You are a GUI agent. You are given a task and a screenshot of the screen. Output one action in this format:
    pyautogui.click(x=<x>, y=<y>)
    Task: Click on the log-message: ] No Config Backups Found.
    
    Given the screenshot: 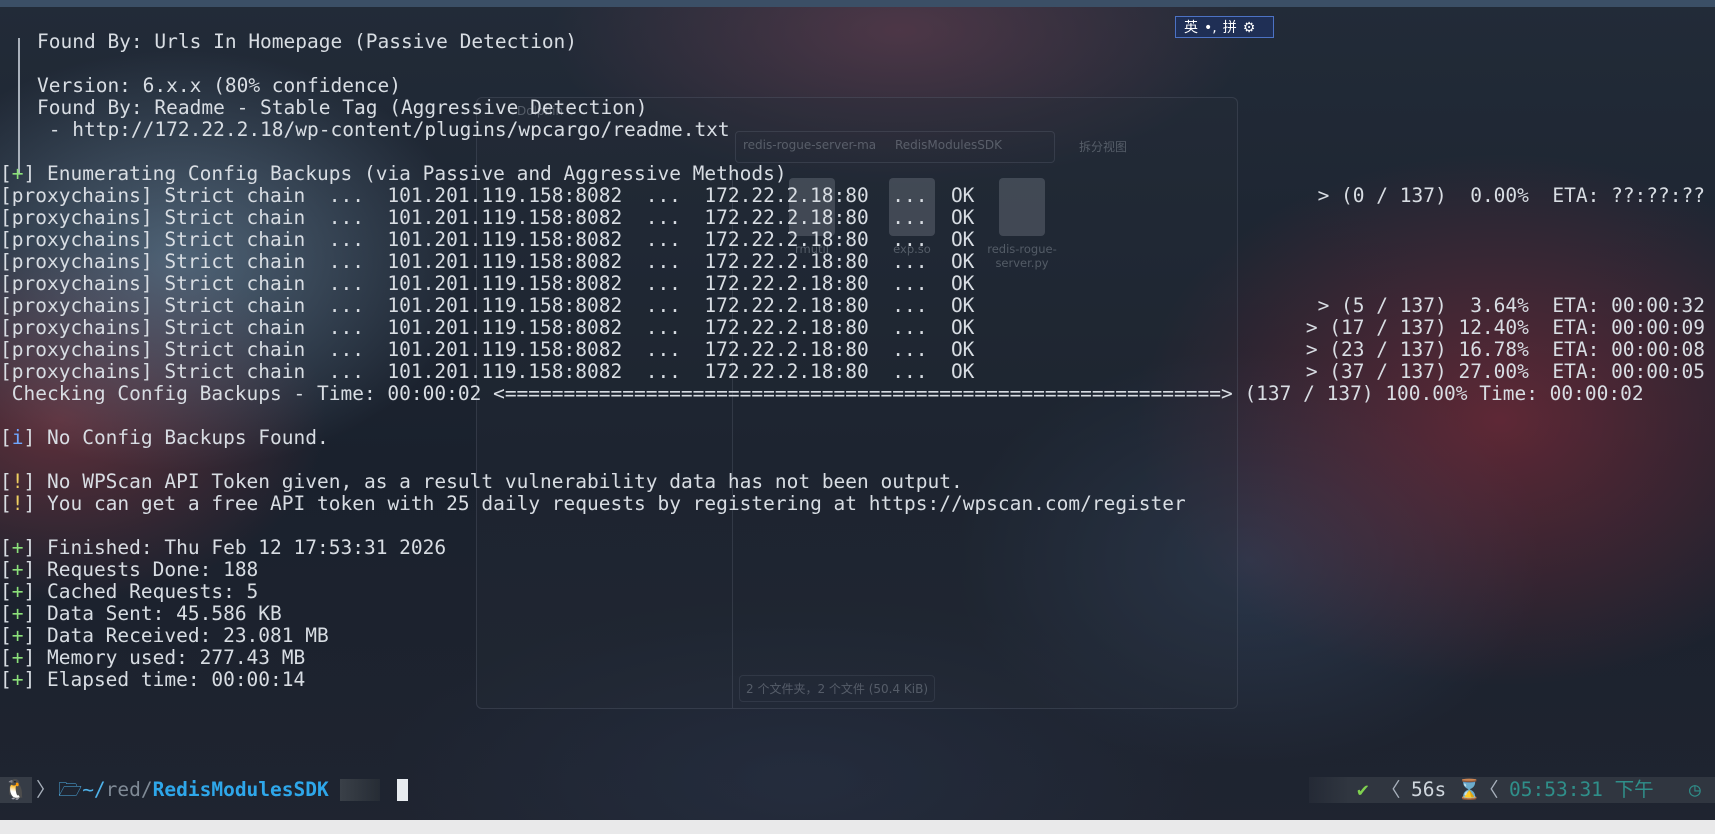 What is the action you would take?
    pyautogui.click(x=176, y=437)
    